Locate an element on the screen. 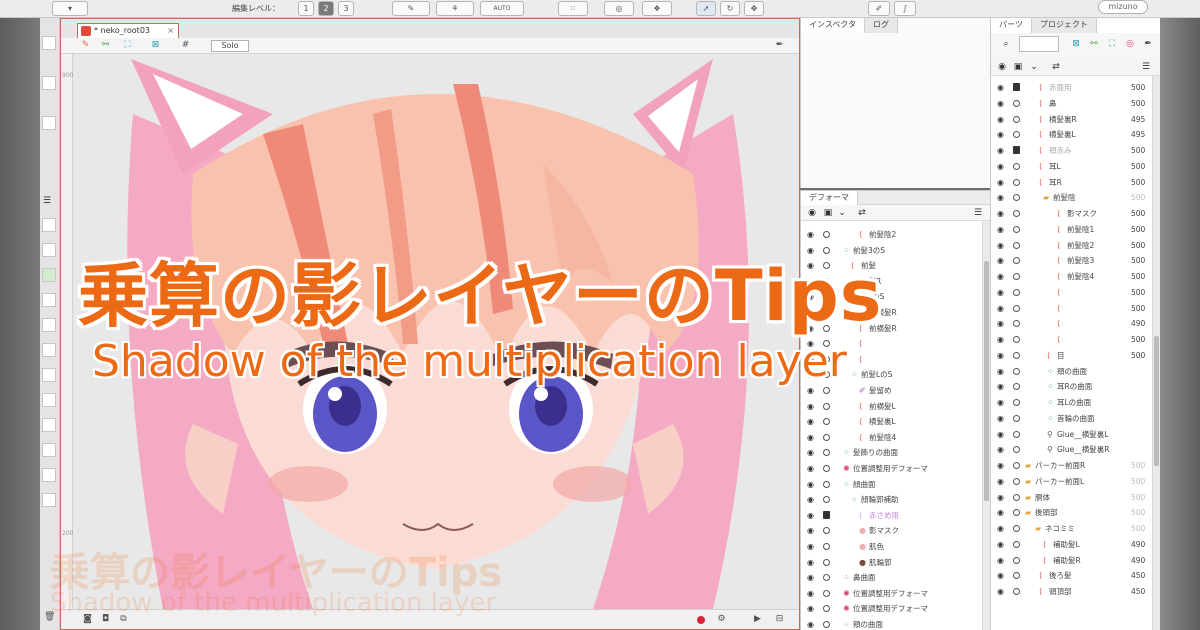  auto-mesh-button: AUTO is located at coordinates (502, 8).